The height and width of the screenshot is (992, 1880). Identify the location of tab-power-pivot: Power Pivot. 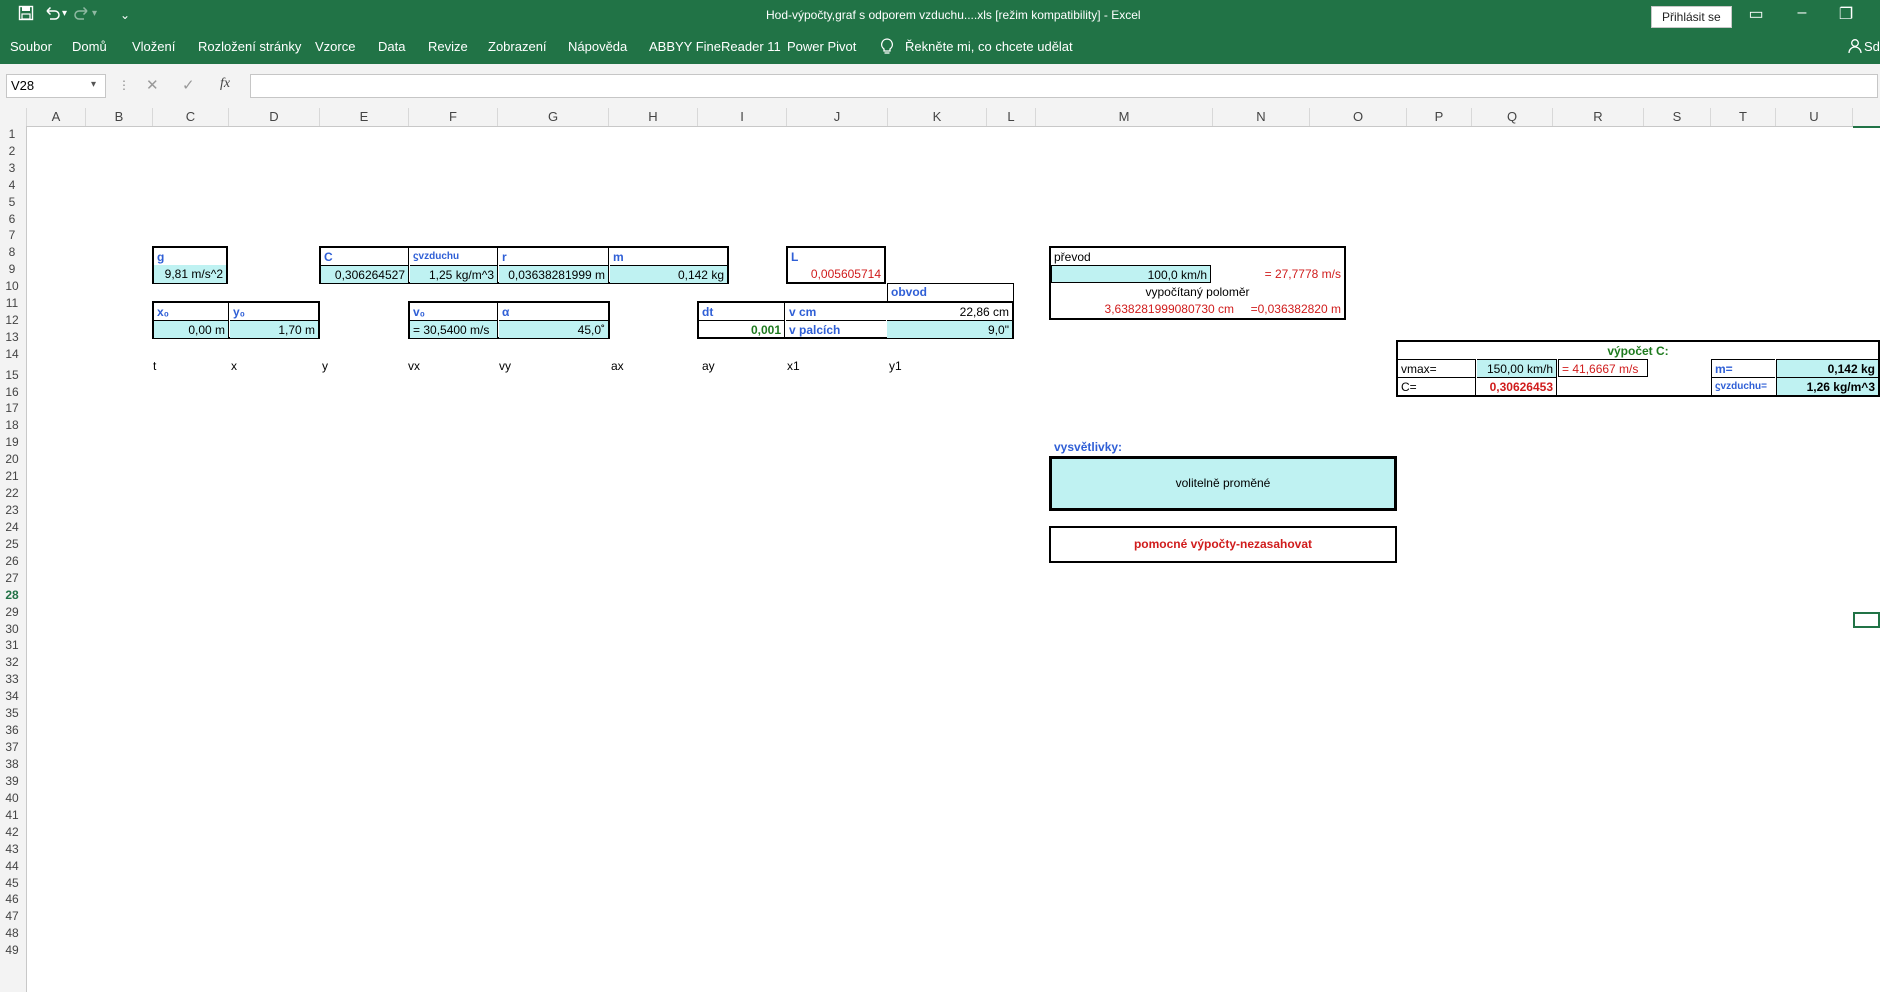
(821, 46).